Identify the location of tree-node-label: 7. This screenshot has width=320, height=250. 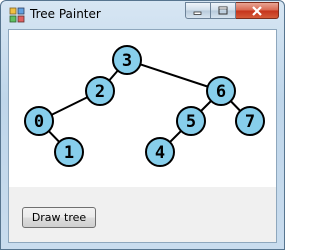
(250, 122).